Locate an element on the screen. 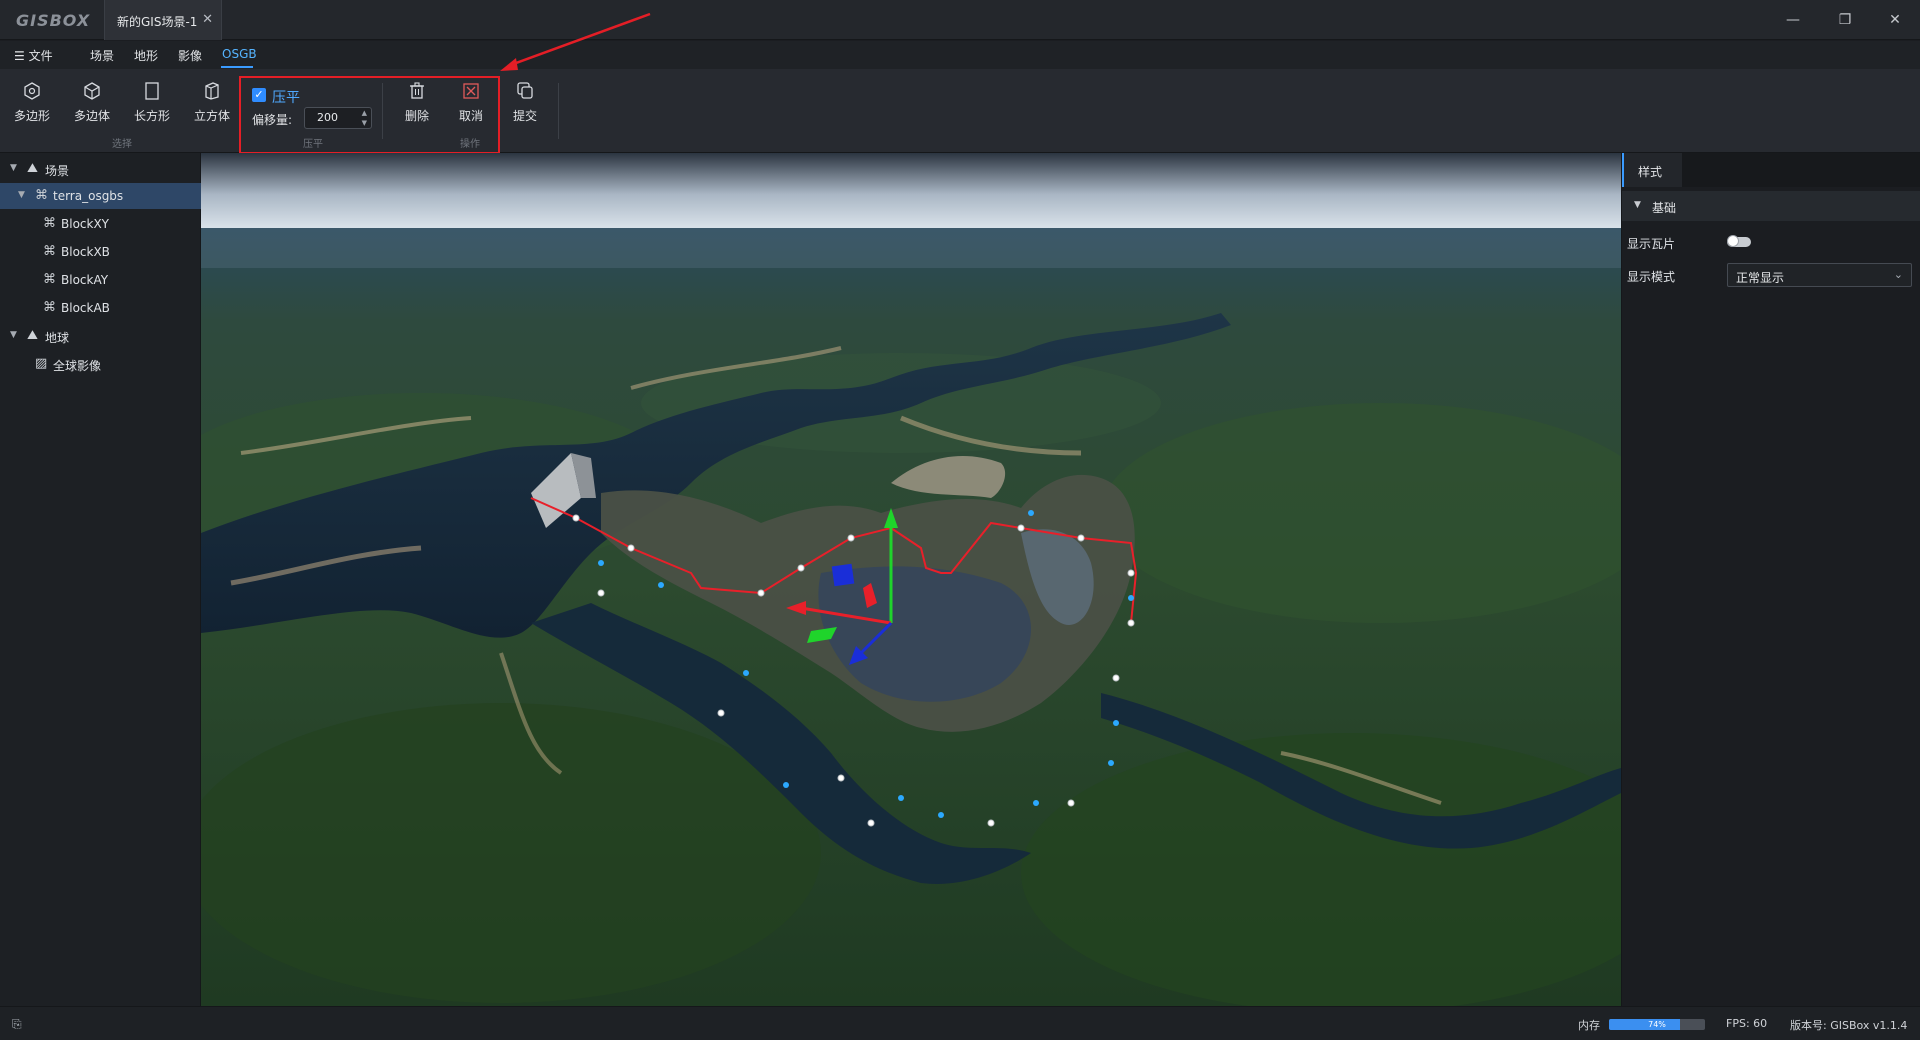 This screenshot has height=1040, width=1920. document-tab-label: 新的GIS场景-1 is located at coordinates (157, 22).